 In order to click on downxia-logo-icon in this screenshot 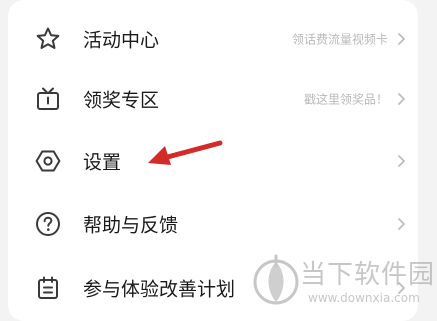, I will do `click(276, 279)`.